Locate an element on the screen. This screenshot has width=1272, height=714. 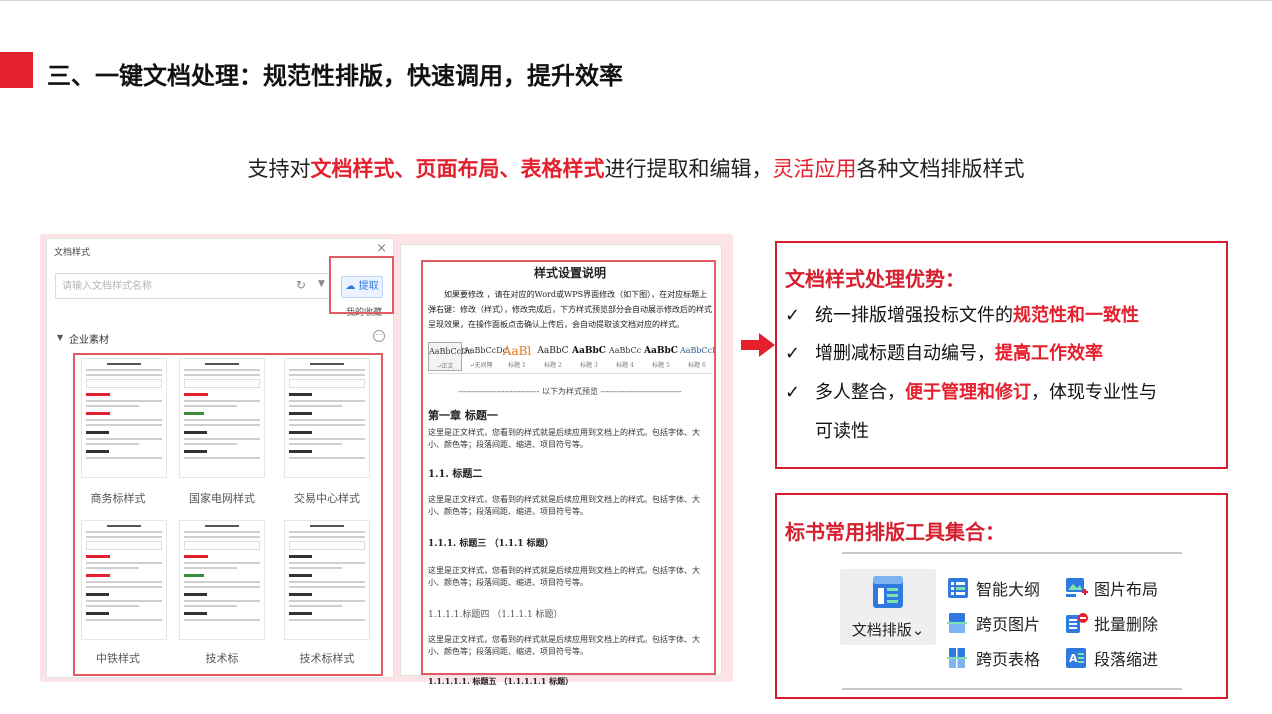
doc-layout-icon is located at coordinates (888, 592).